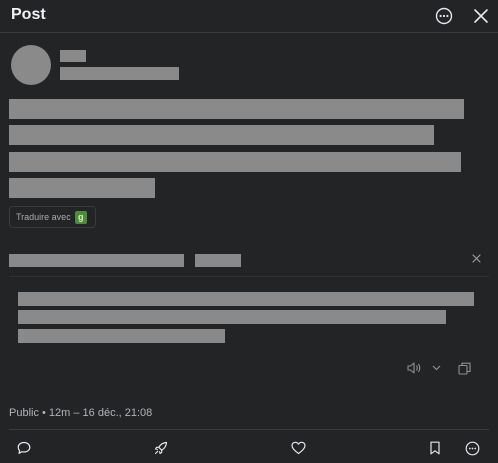 Image resolution: width=498 pixels, height=463 pixels. Describe the element at coordinates (81, 413) in the screenshot. I see `post-meta: Public • 12m – 16 déc., 21:08` at that location.